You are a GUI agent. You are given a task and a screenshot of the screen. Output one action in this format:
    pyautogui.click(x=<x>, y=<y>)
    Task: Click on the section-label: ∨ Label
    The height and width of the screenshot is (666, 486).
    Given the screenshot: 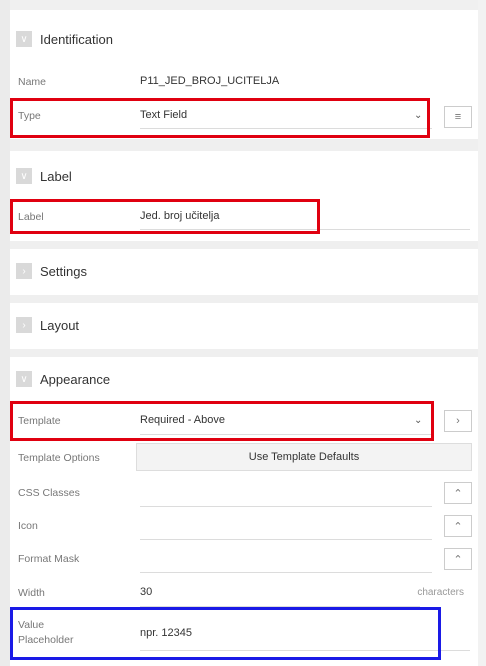 What is the action you would take?
    pyautogui.click(x=44, y=176)
    